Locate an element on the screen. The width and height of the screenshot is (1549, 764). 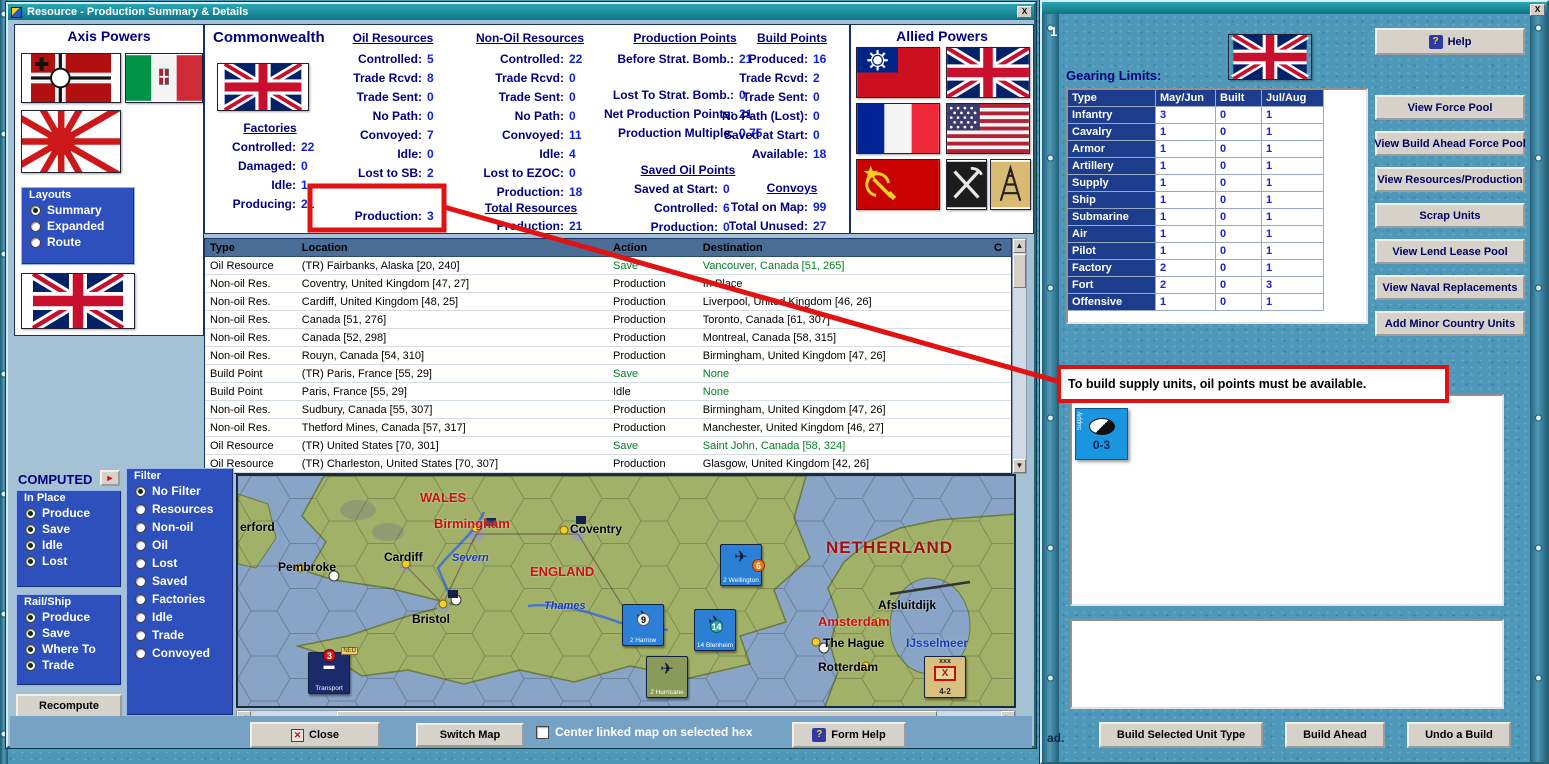
radio-summary: Summary is located at coordinates (79, 210).